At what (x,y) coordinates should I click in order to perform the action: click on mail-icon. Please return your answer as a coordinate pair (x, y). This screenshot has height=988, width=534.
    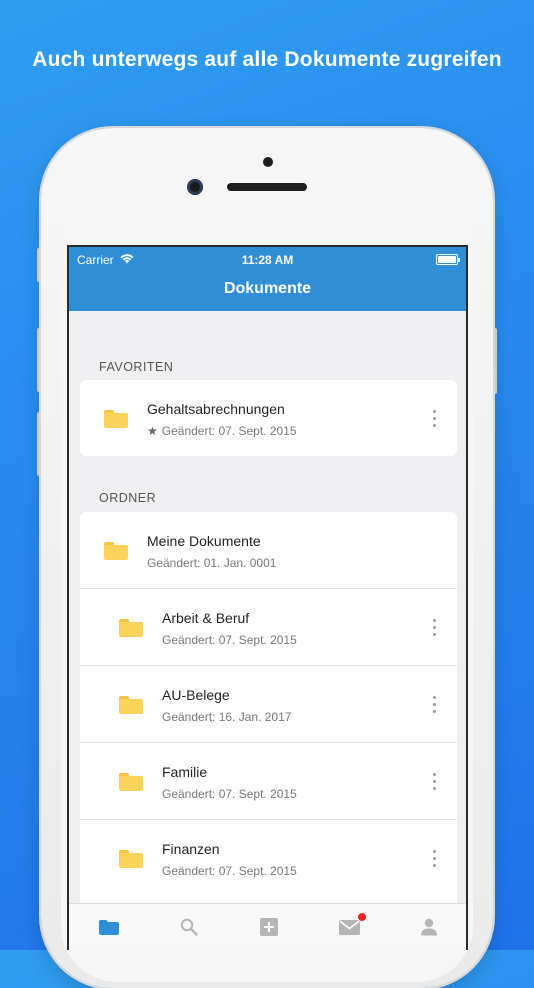
    Looking at the image, I should click on (349, 927).